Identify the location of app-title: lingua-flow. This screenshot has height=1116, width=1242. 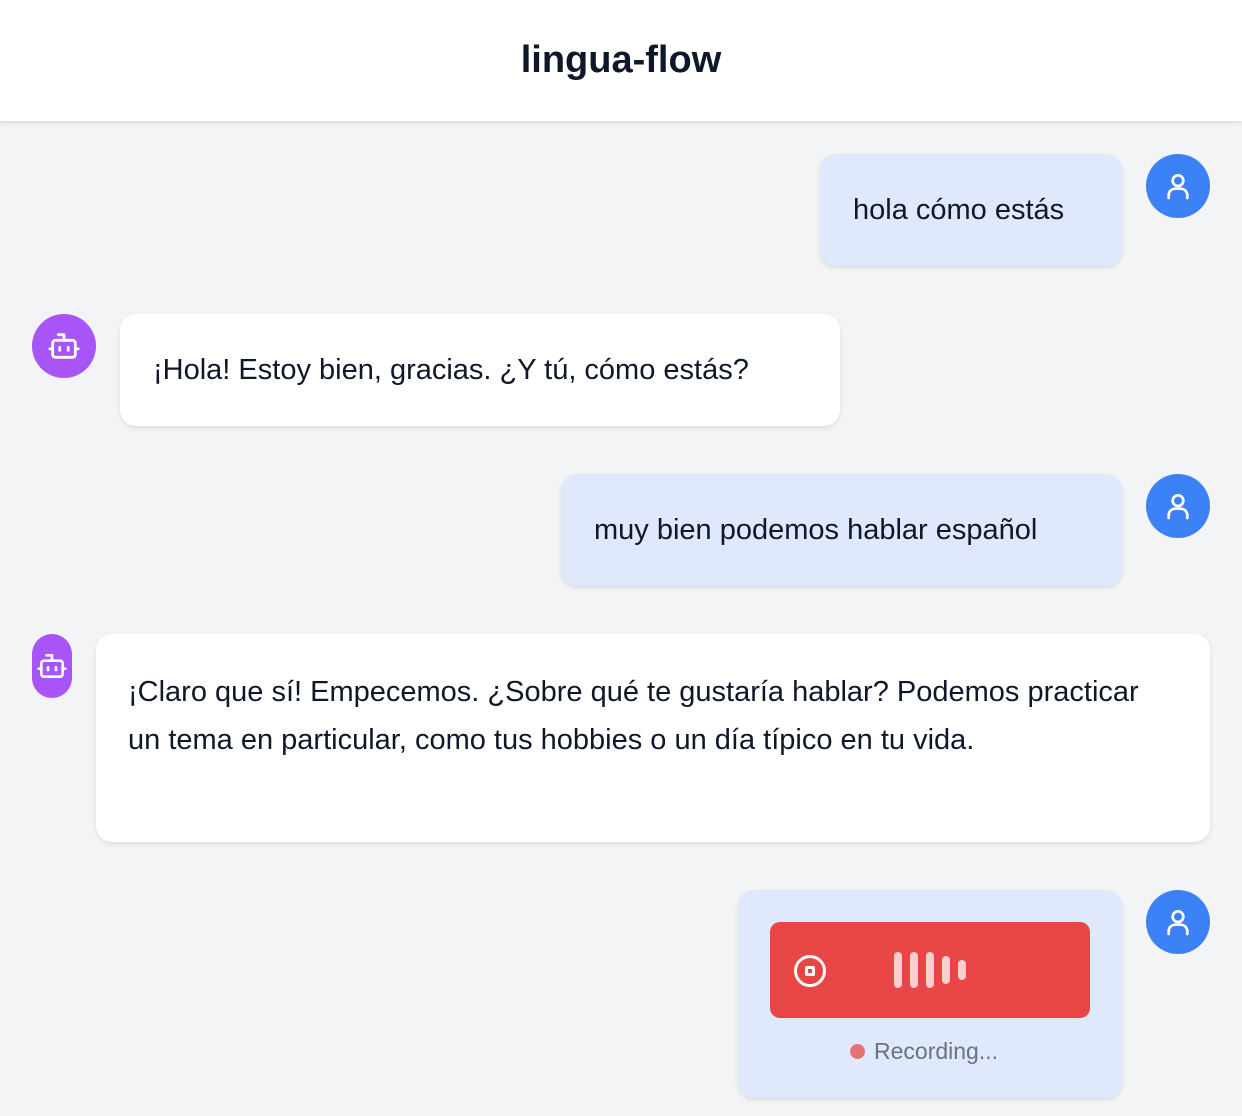
(621, 60).